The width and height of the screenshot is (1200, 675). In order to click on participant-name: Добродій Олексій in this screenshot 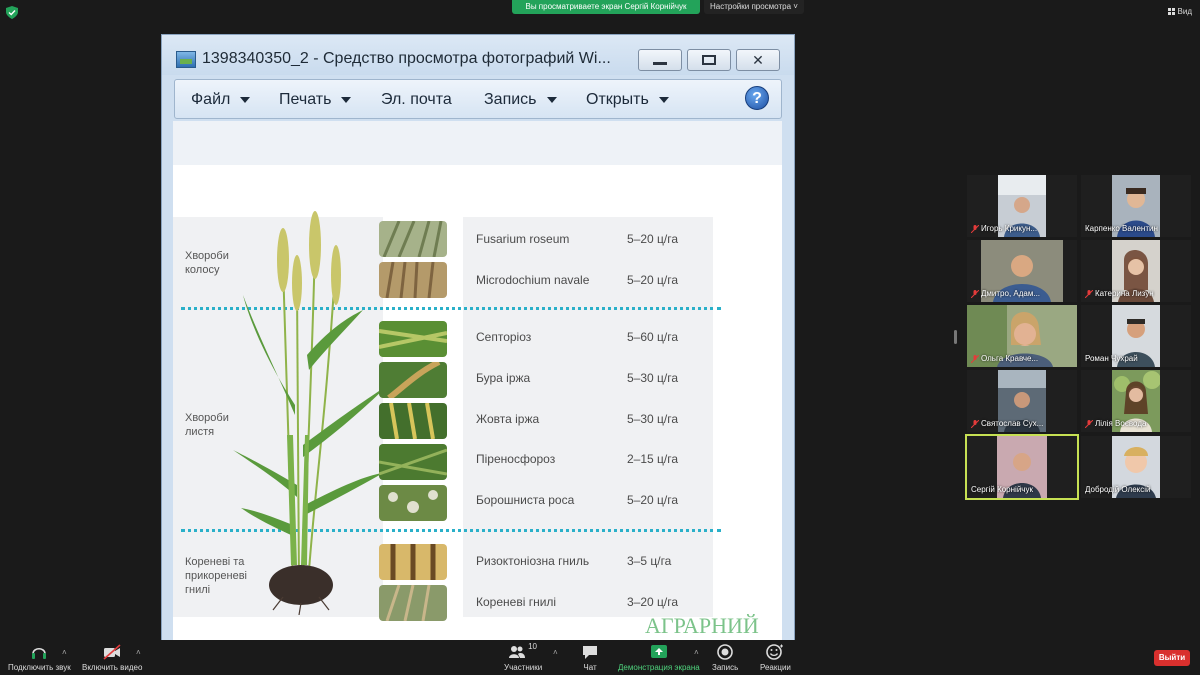, I will do `click(1118, 489)`.